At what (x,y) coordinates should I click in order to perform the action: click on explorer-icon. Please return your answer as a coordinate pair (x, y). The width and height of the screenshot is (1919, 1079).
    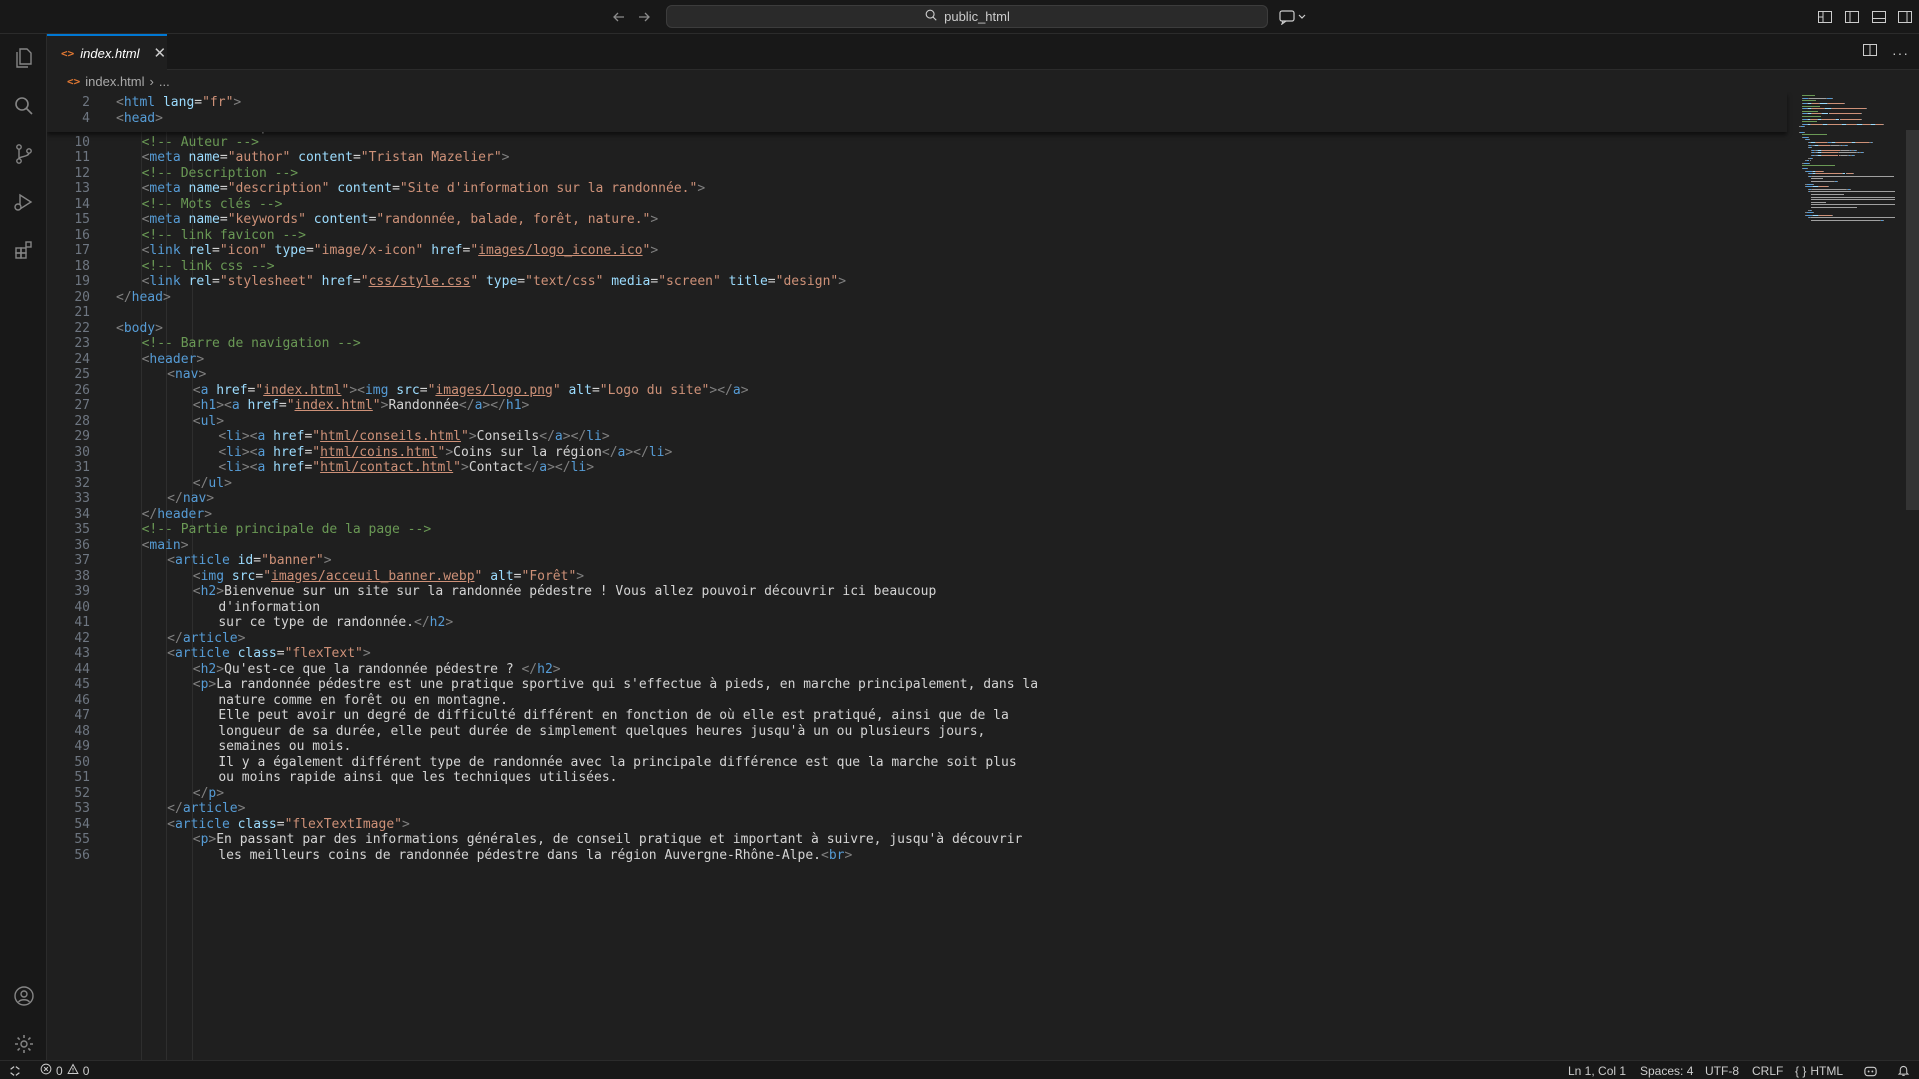
    Looking at the image, I should click on (23, 58).